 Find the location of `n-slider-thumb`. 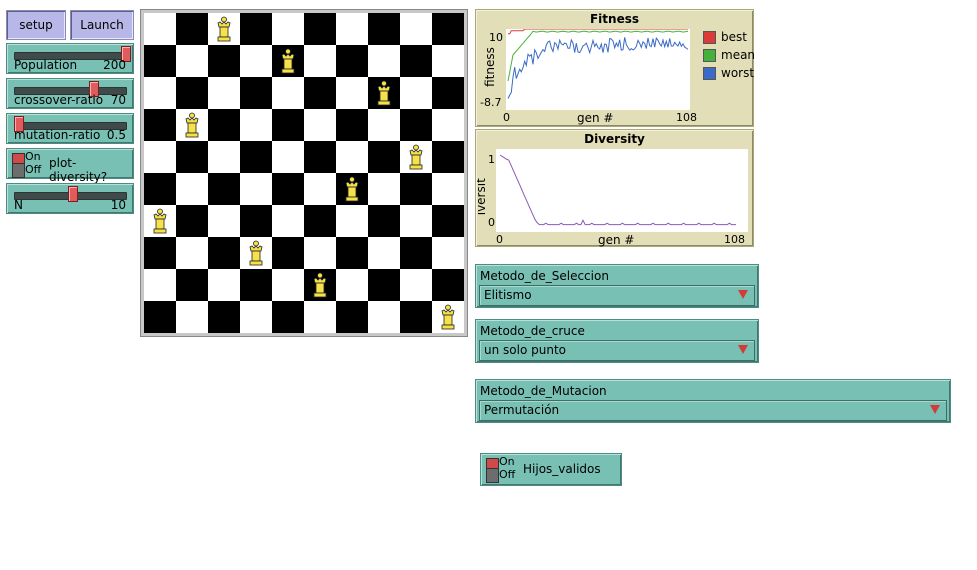

n-slider-thumb is located at coordinates (72, 194).